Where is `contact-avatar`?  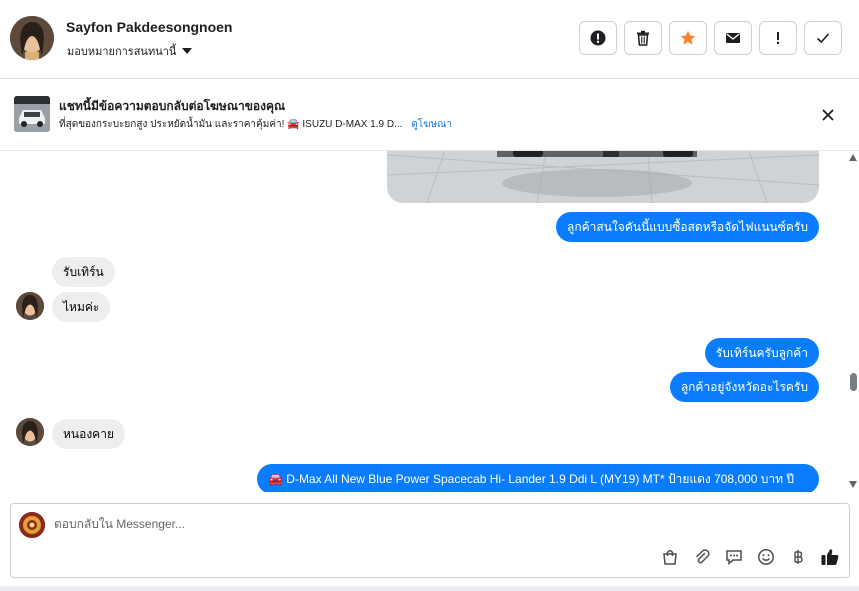
contact-avatar is located at coordinates (32, 38).